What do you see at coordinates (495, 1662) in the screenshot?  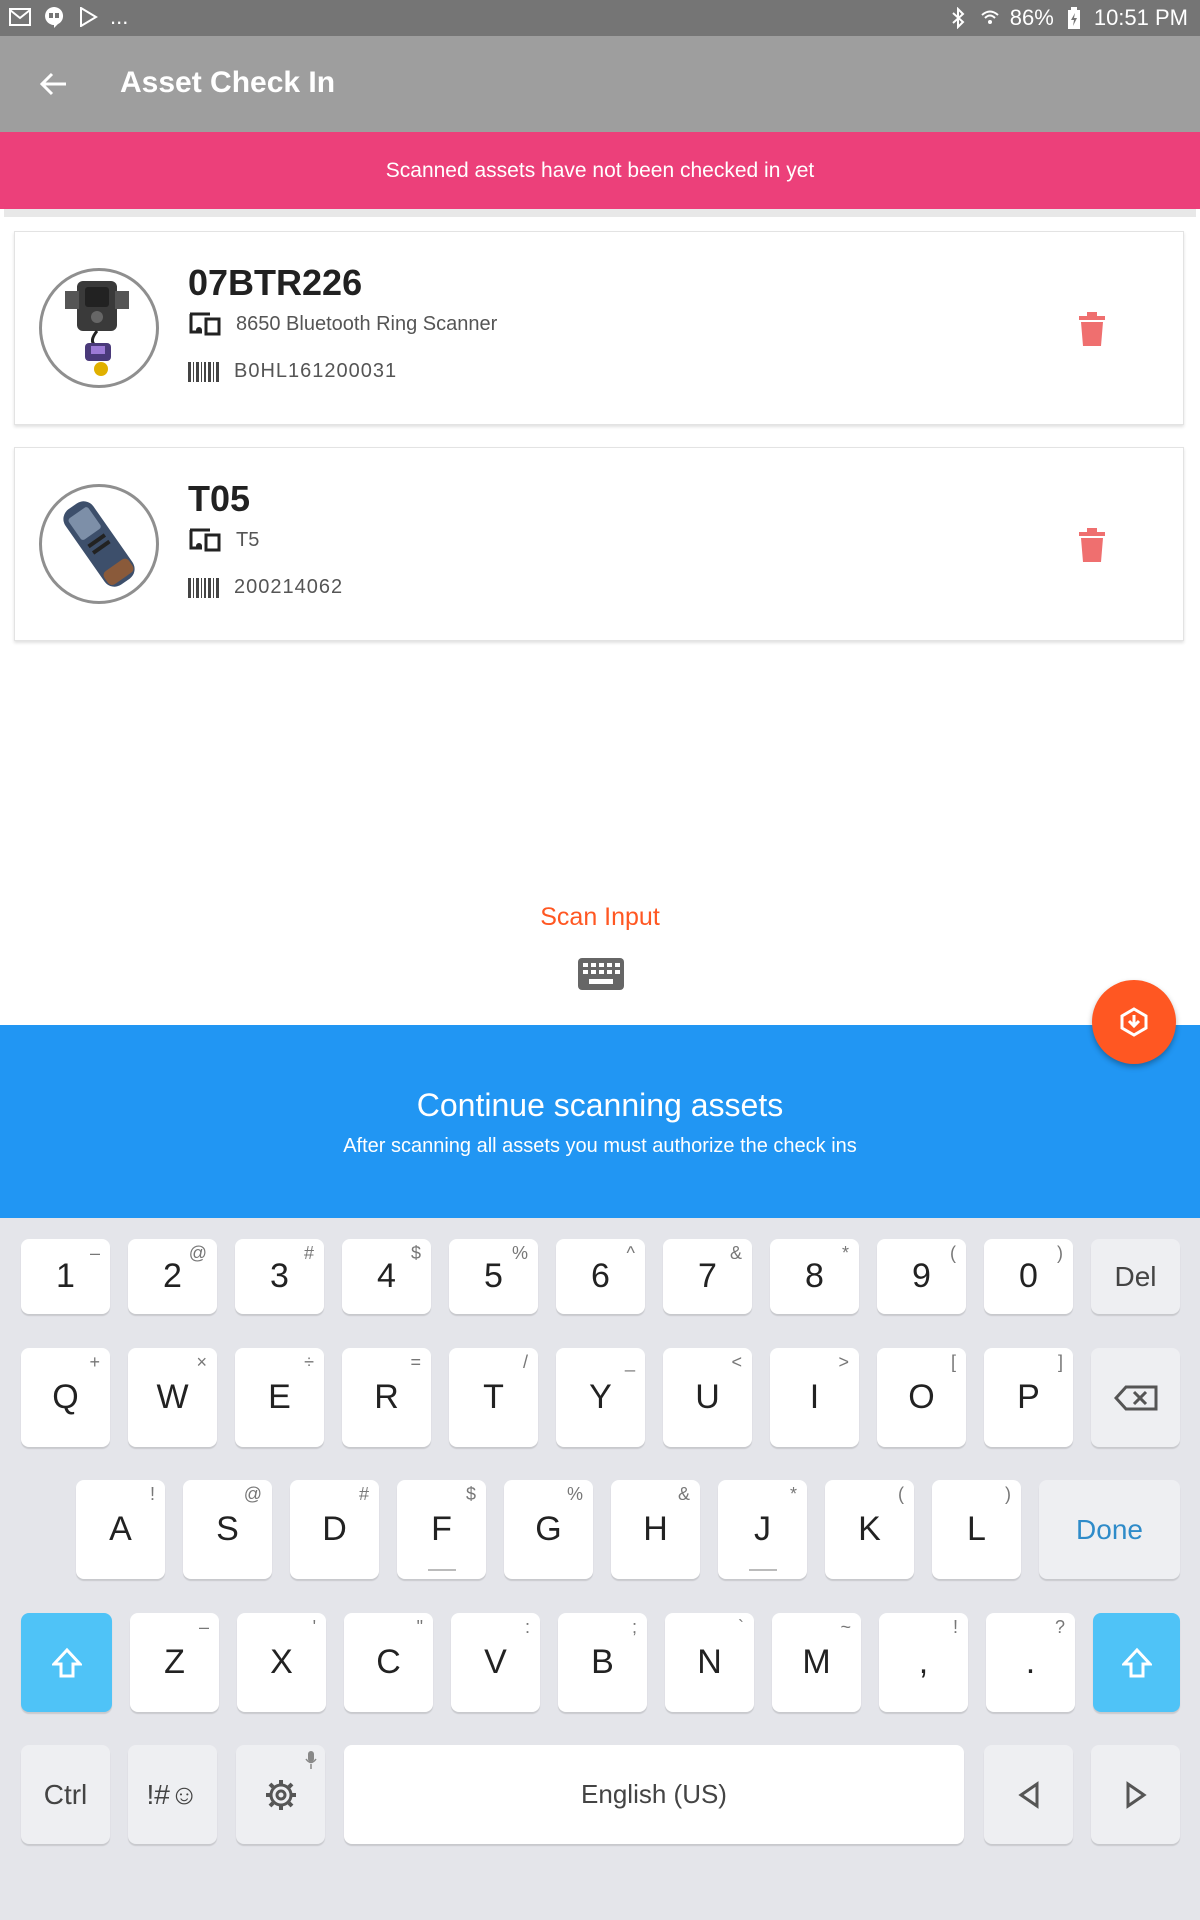 I see `key-v: V:` at bounding box center [495, 1662].